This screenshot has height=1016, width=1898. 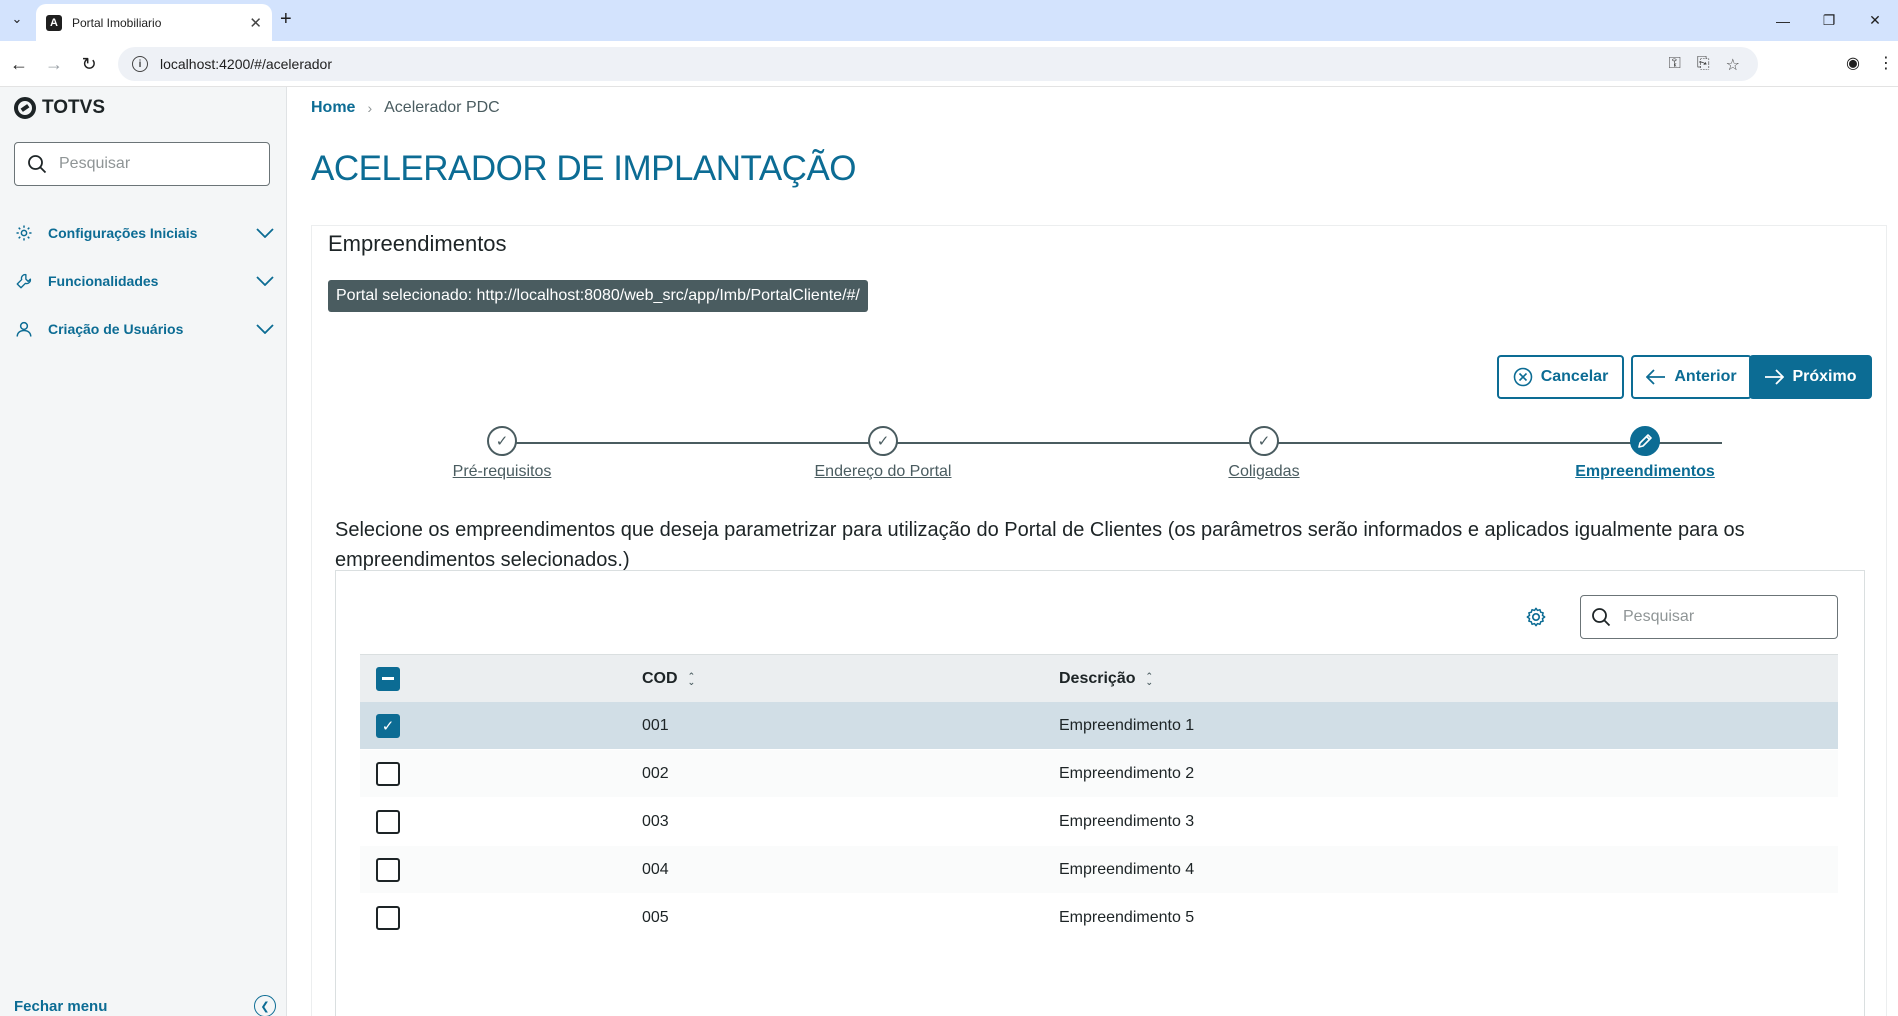 I want to click on profile-avatar-icon: ◉, so click(x=1853, y=63).